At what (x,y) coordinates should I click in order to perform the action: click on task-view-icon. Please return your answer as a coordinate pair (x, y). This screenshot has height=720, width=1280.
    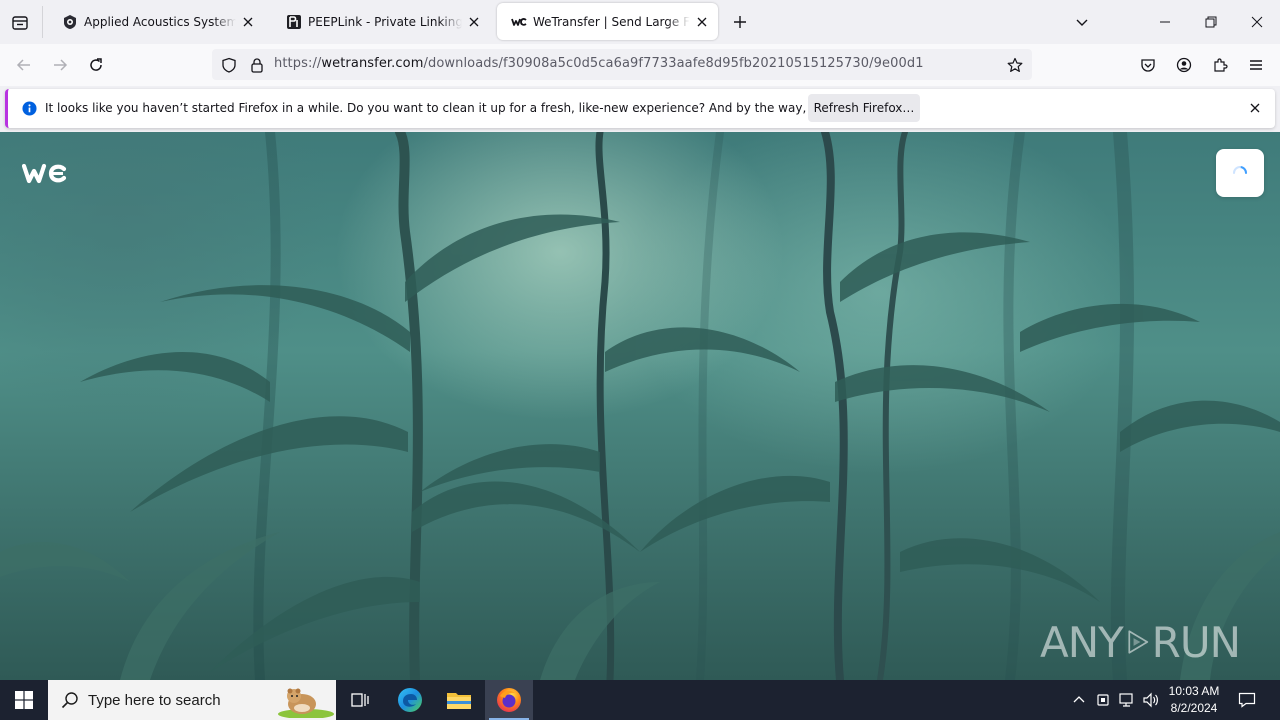
    Looking at the image, I should click on (360, 700).